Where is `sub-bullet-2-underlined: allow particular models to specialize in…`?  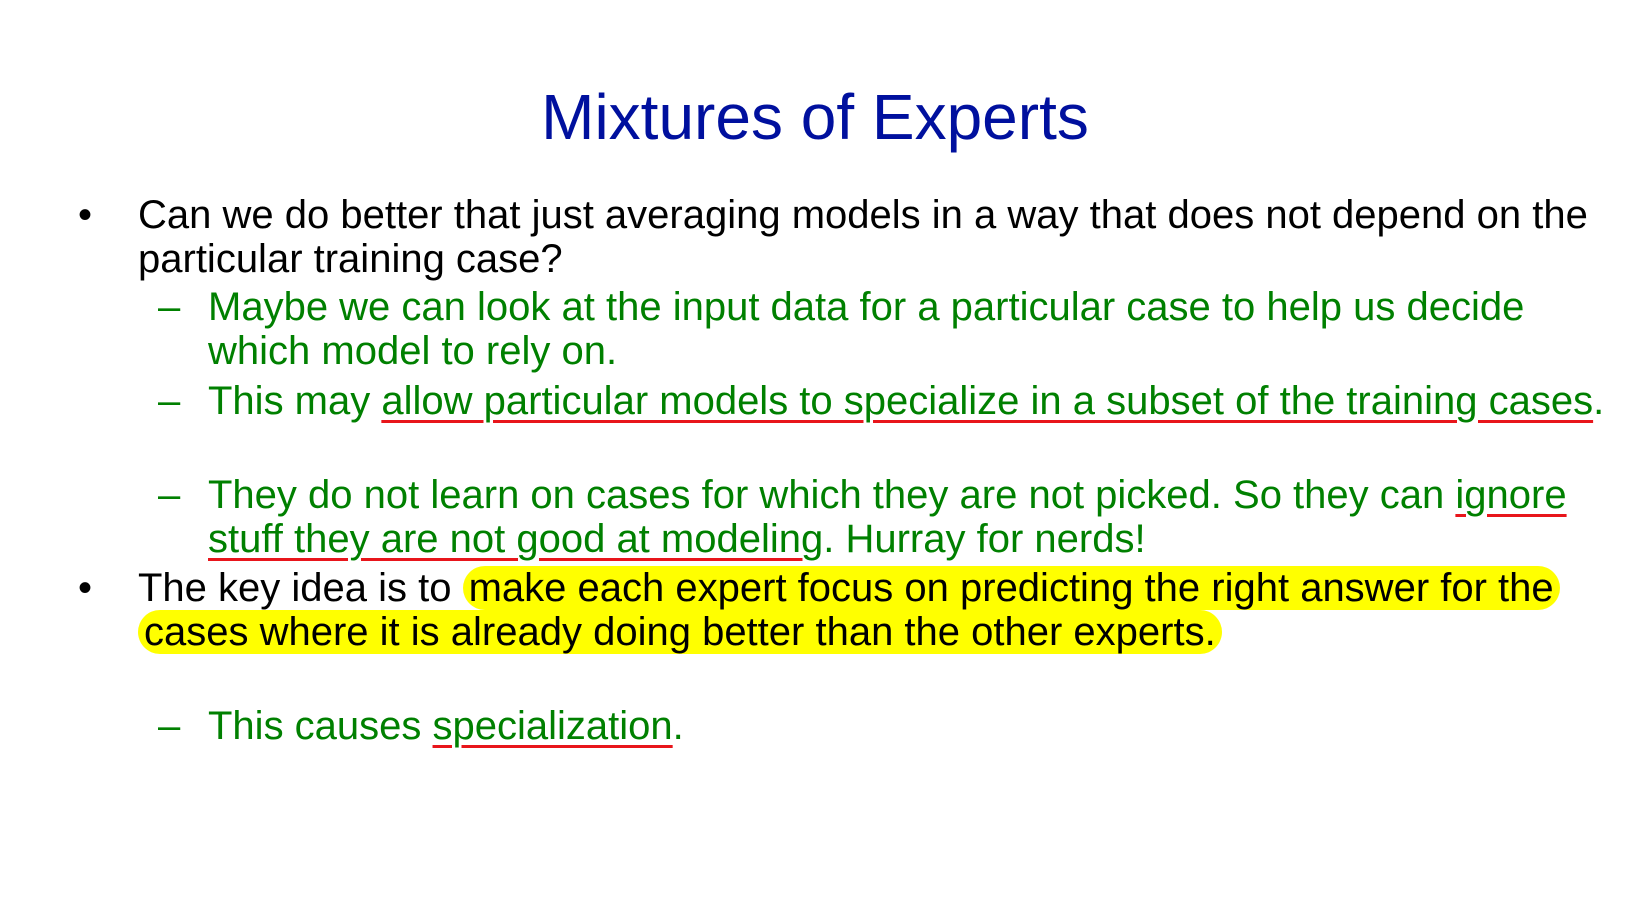
sub-bullet-2-underlined: allow particular models to specialize in… is located at coordinates (987, 401).